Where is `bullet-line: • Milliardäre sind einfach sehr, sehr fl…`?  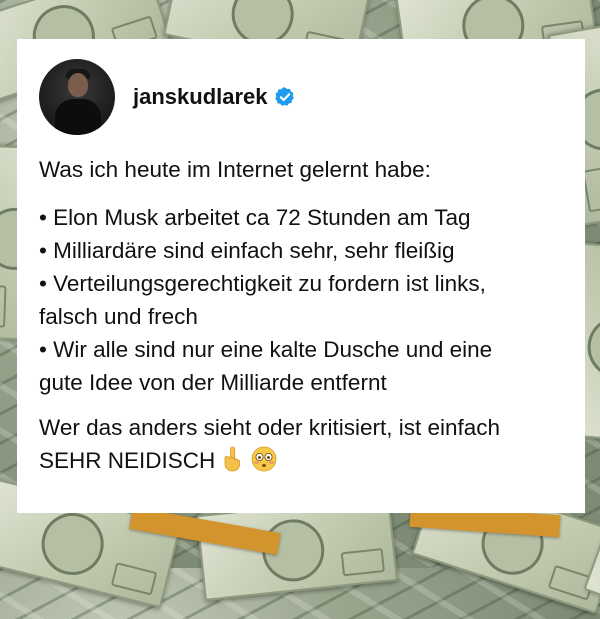
bullet-line: • Milliardäre sind einfach sehr, sehr fl… is located at coordinates (247, 250).